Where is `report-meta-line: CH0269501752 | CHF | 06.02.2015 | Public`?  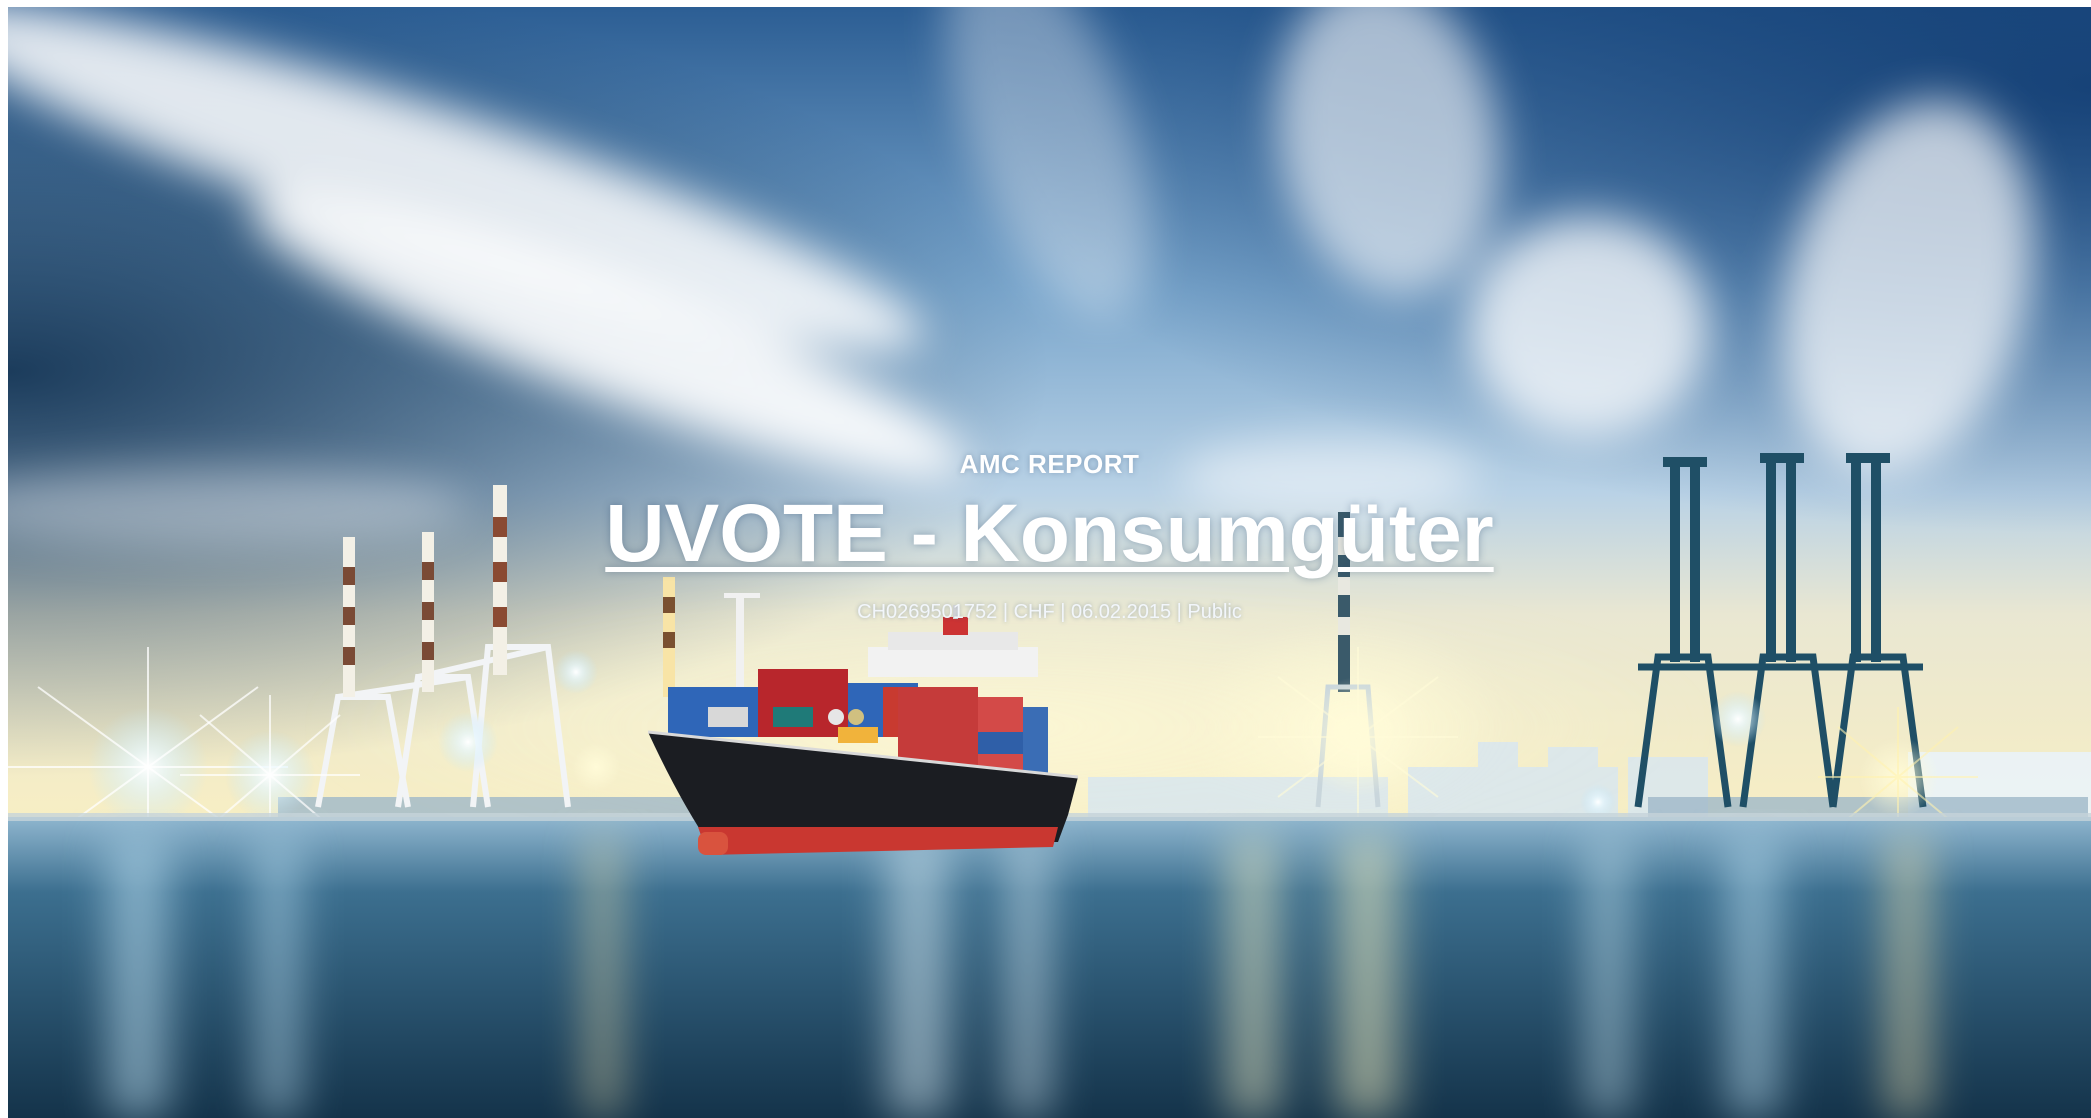 report-meta-line: CH0269501752 | CHF | 06.02.2015 | Public is located at coordinates (1049, 612).